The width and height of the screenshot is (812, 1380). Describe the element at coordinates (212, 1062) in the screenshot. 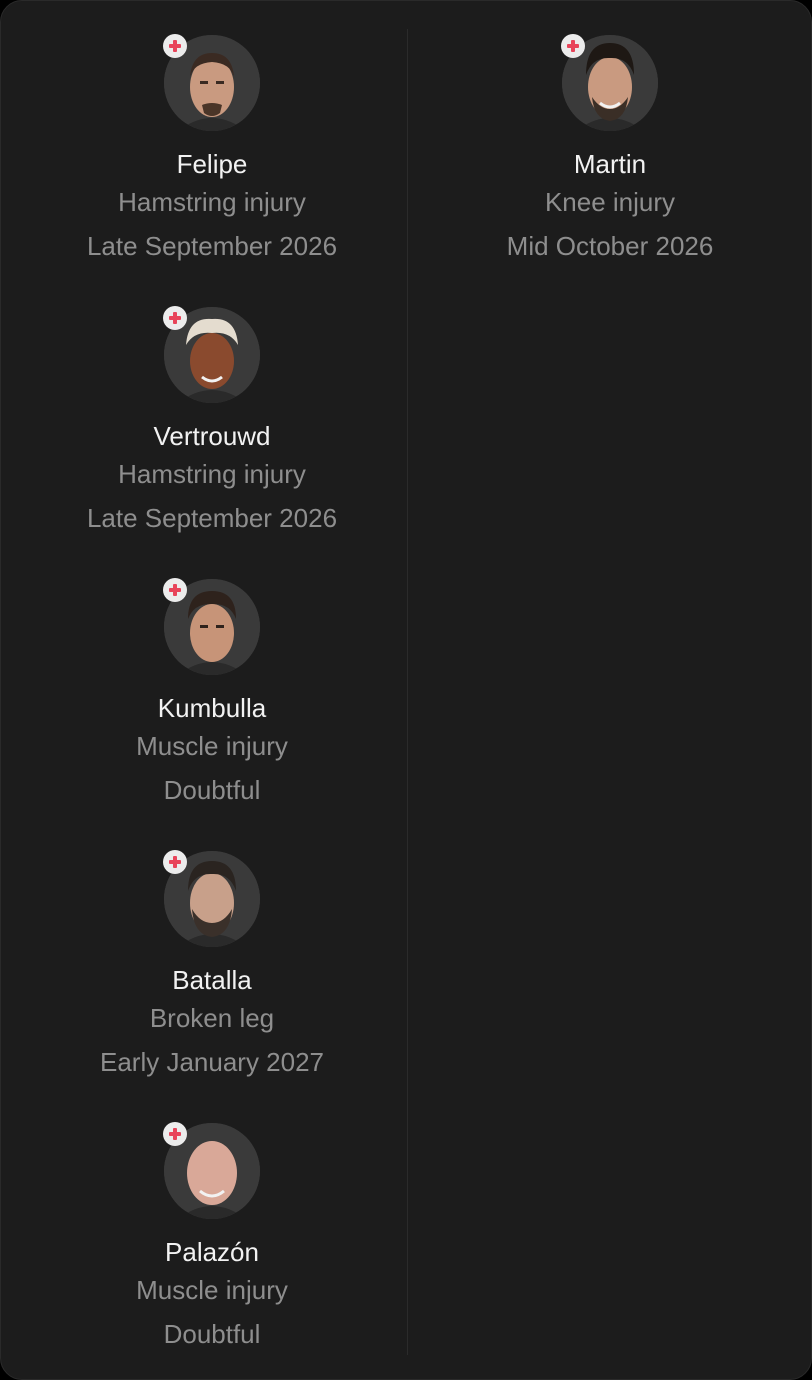

I see `expected-return: Early January 2027` at that location.